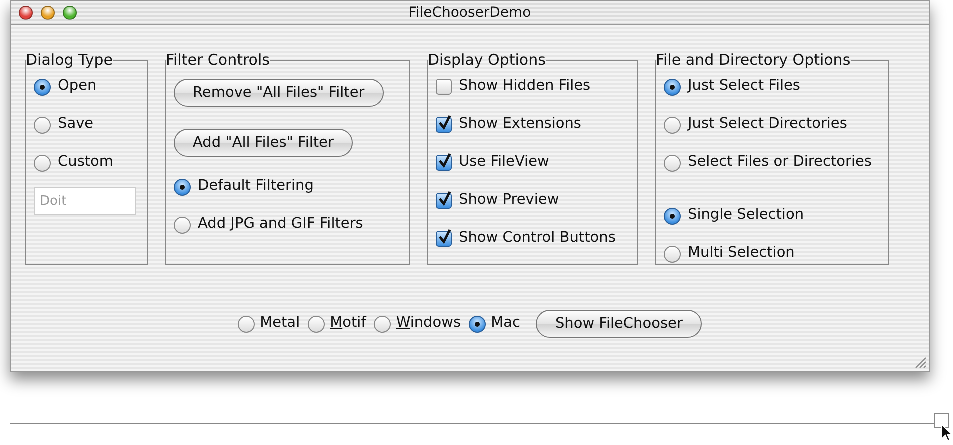 The image size is (953, 445). I want to click on radio-button: Metal, so click(269, 324).